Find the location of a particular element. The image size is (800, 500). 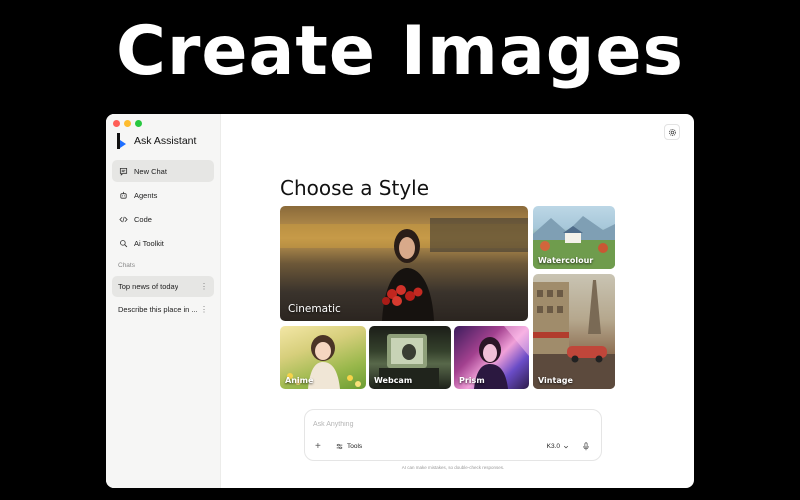

gear-icon is located at coordinates (672, 132).